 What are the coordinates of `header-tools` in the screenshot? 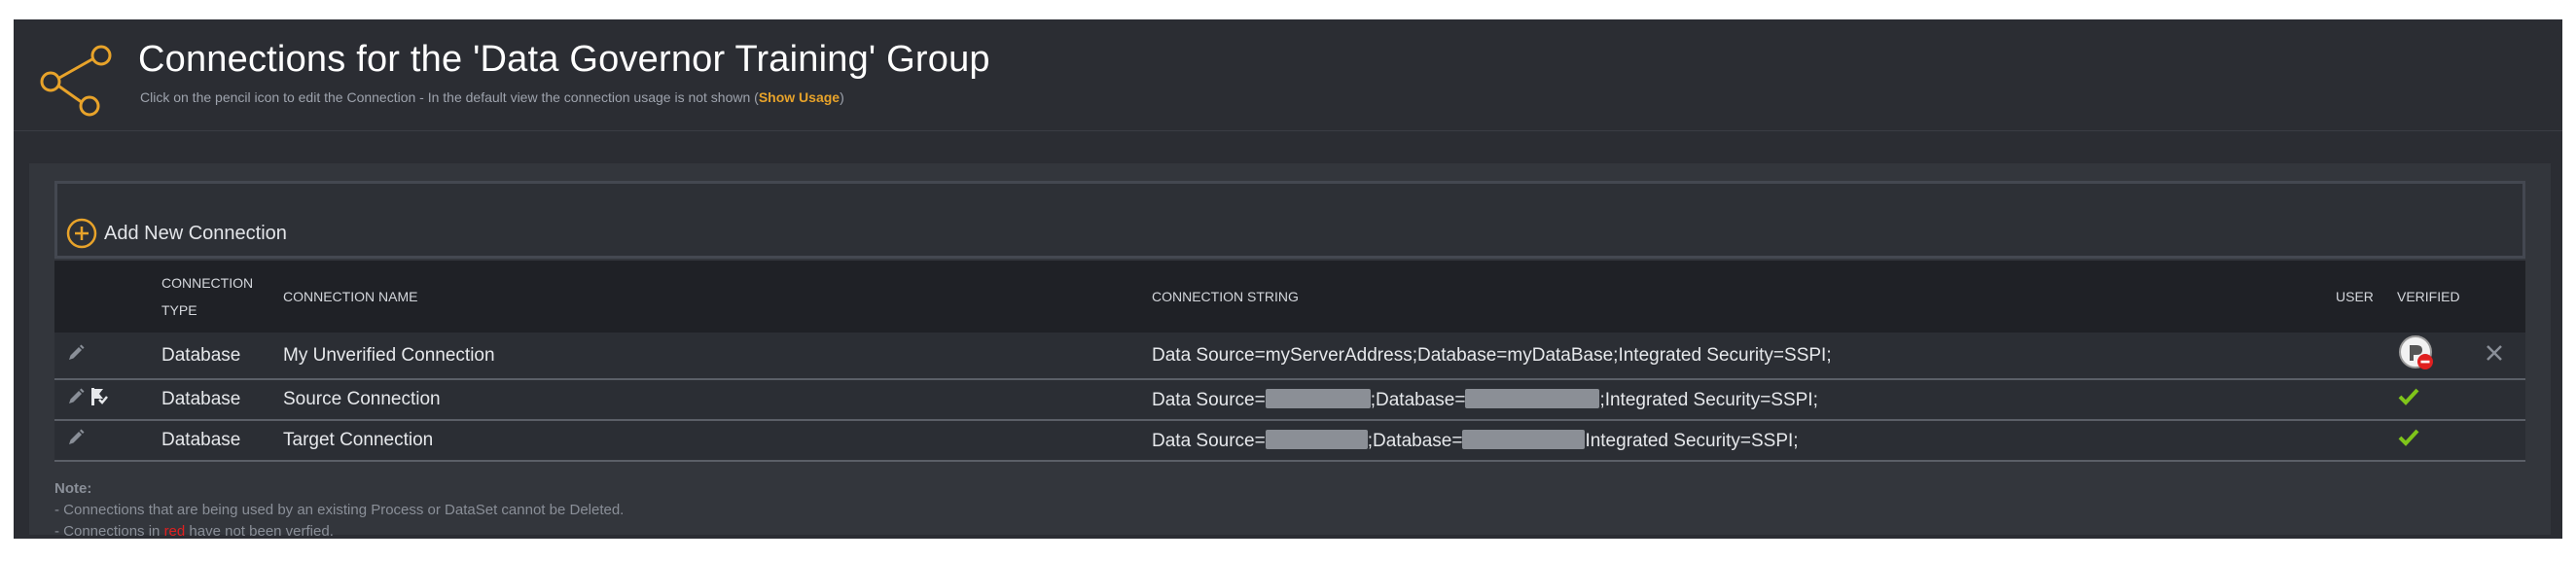 It's located at (124, 297).